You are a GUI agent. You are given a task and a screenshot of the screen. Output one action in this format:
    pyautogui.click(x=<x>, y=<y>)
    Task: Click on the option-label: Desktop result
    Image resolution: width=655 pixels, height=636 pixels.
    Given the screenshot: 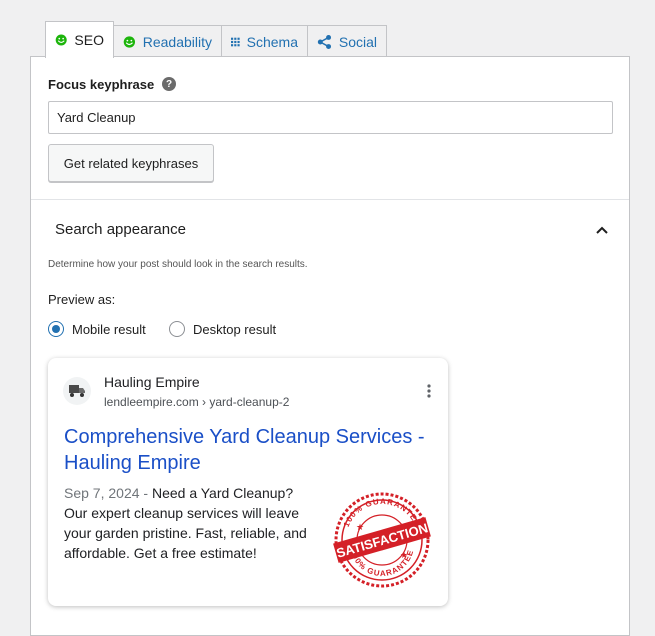 What is the action you would take?
    pyautogui.click(x=235, y=329)
    